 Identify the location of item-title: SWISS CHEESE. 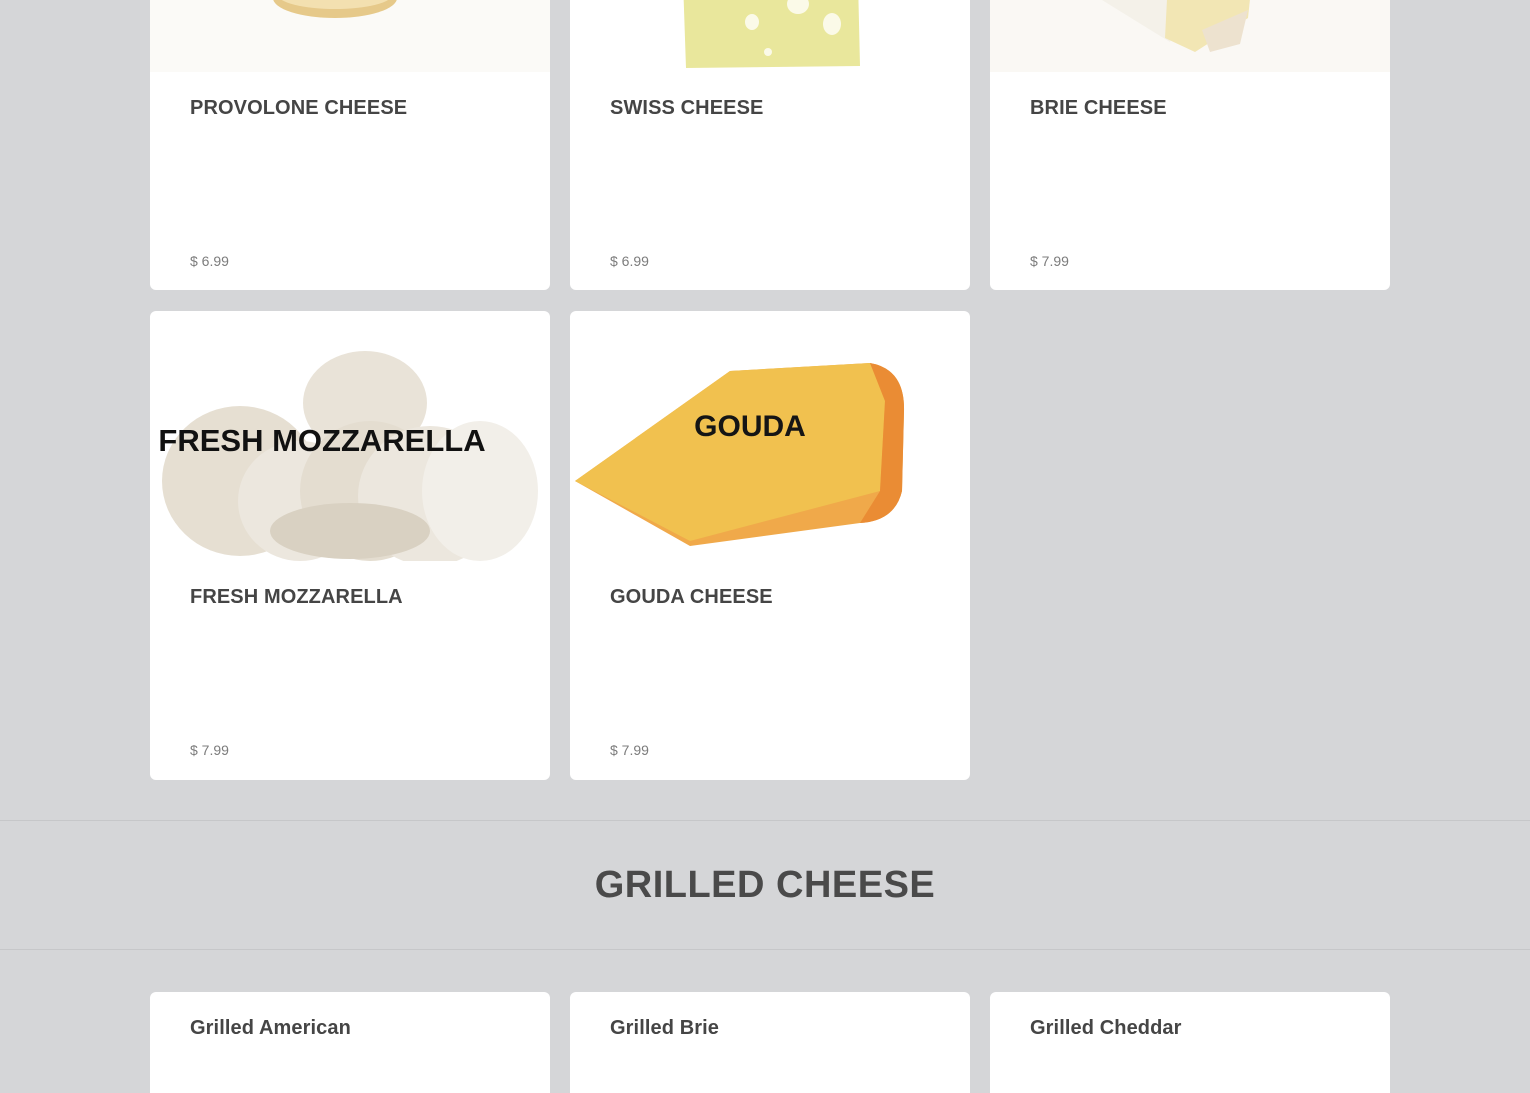
(687, 108).